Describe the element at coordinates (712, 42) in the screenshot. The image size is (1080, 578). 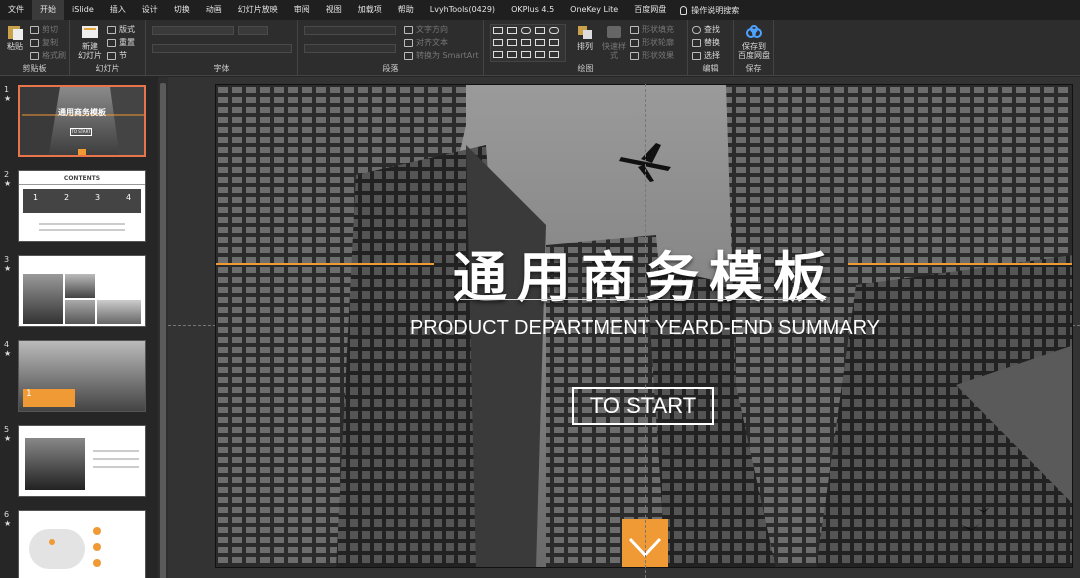
I see `replace-label: 替换` at that location.